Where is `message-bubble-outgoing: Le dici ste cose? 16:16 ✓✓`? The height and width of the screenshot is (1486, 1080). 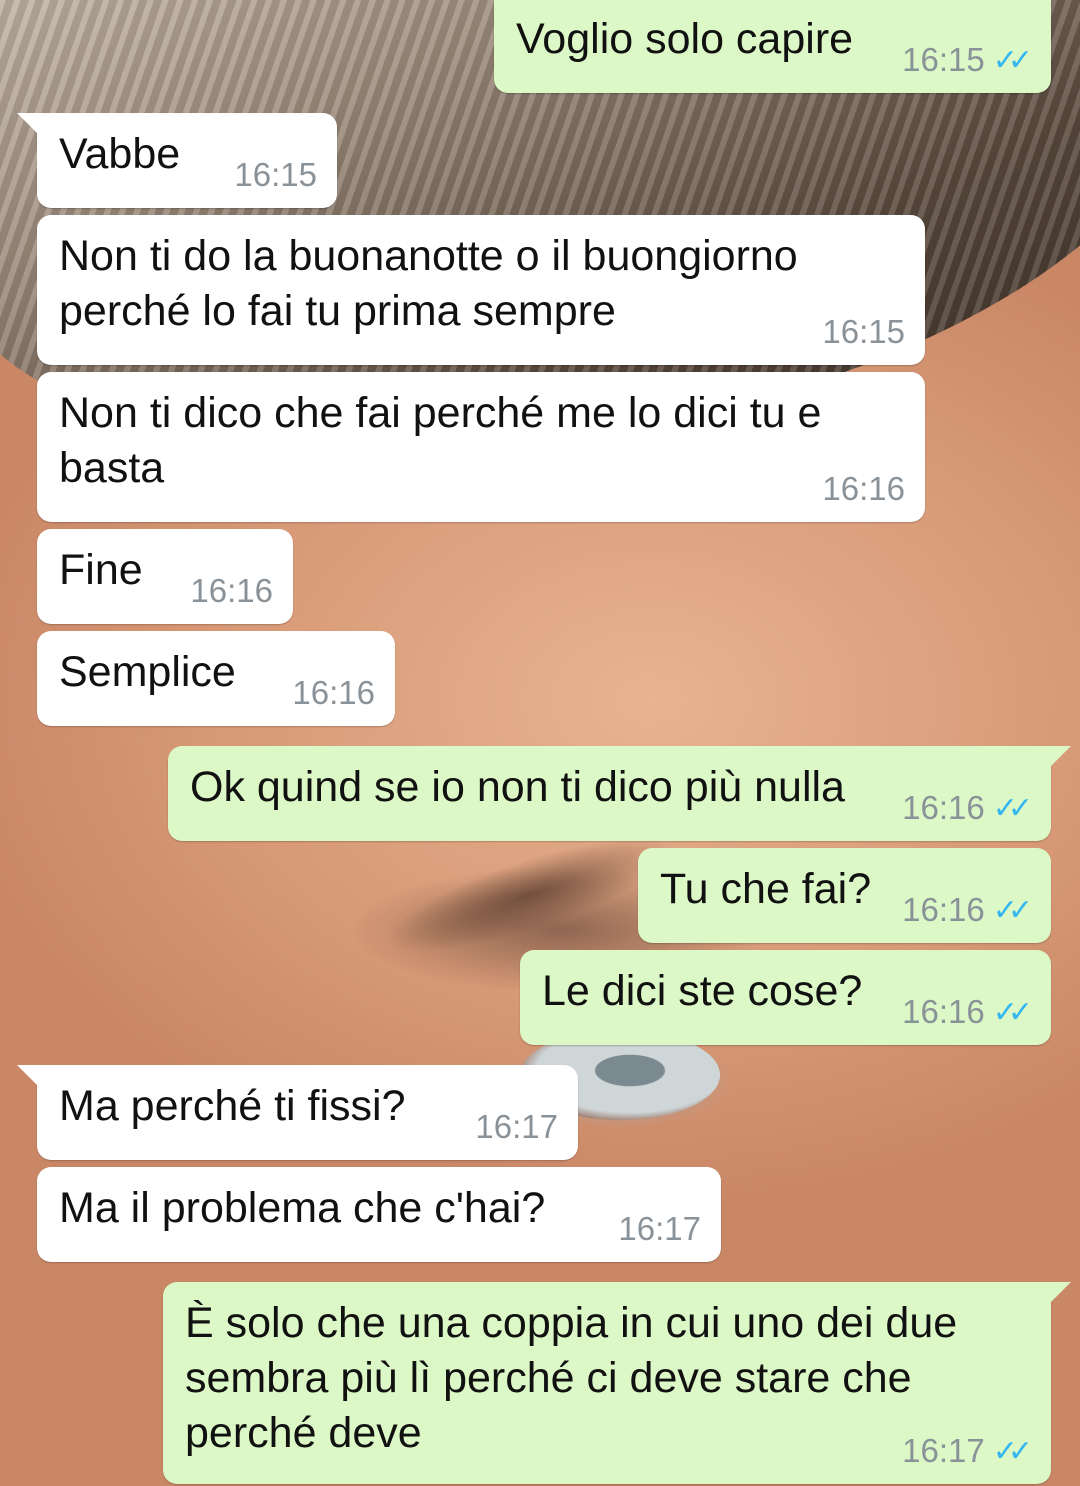
message-bubble-outgoing: Le dici ste cose? 16:16 ✓✓ is located at coordinates (785, 997).